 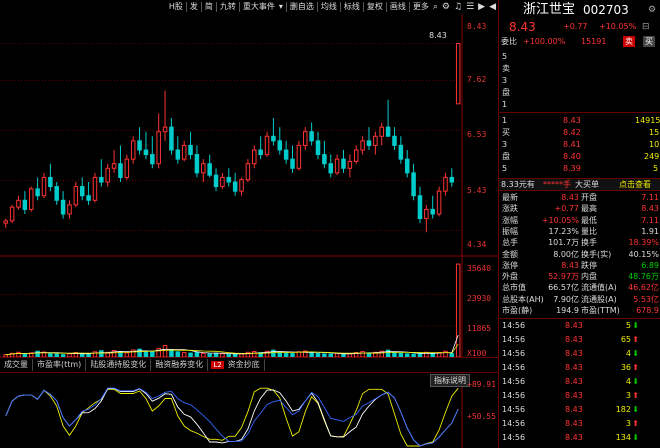 What do you see at coordinates (579, 254) in the screenshot?
I see `stat-row: 金额 8.00亿 换手(实) 40.15%` at bounding box center [579, 254].